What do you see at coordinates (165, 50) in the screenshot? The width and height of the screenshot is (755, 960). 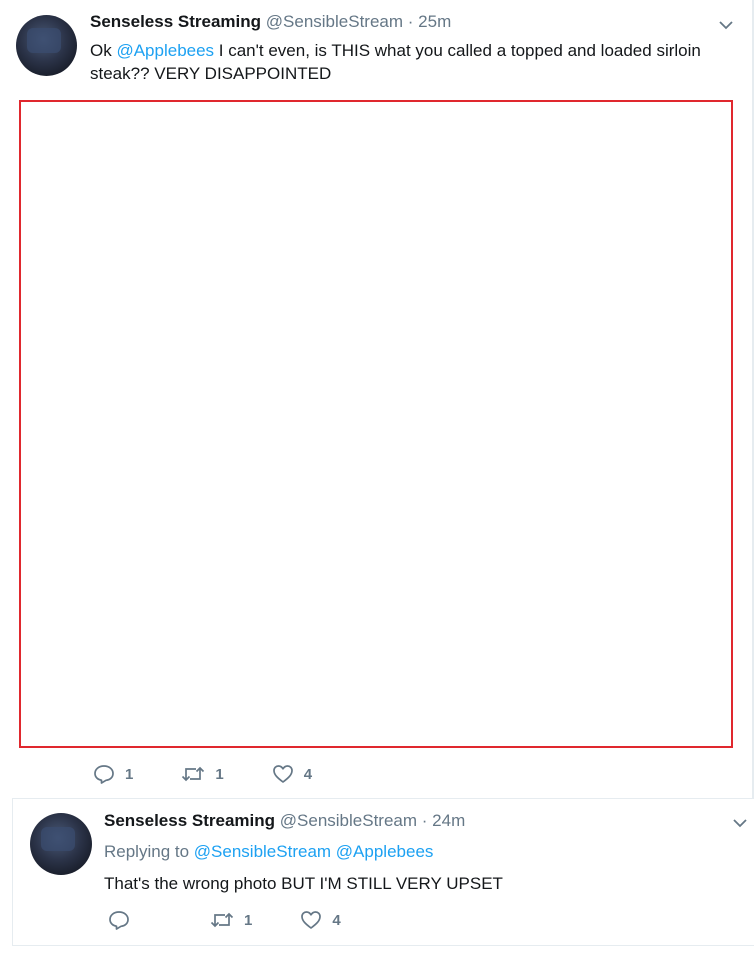 I see `mention-link: @Applebees` at bounding box center [165, 50].